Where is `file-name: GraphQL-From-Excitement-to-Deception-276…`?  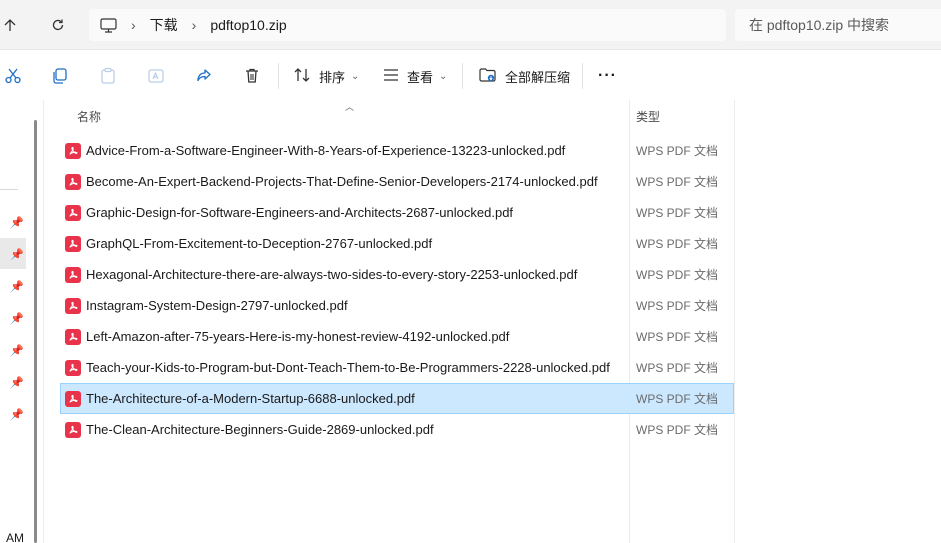
file-name: GraphQL-From-Excitement-to-Deception-276… is located at coordinates (259, 243).